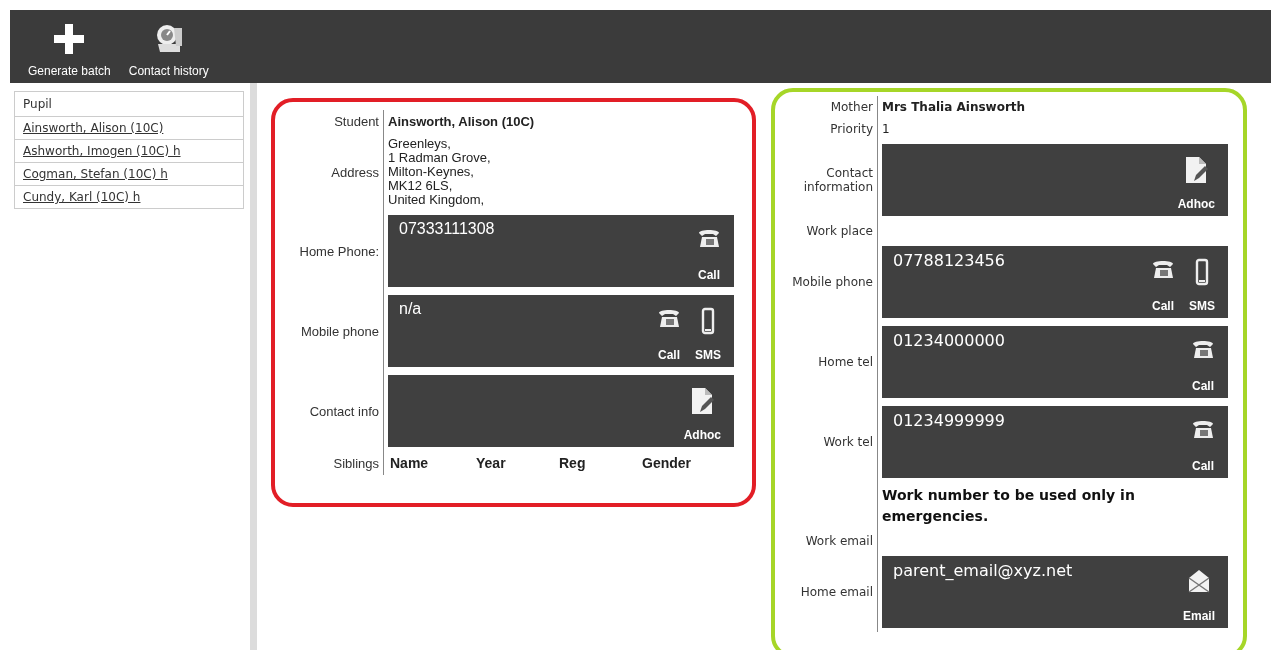  Describe the element at coordinates (667, 463) in the screenshot. I see `column-header: Gender` at that location.